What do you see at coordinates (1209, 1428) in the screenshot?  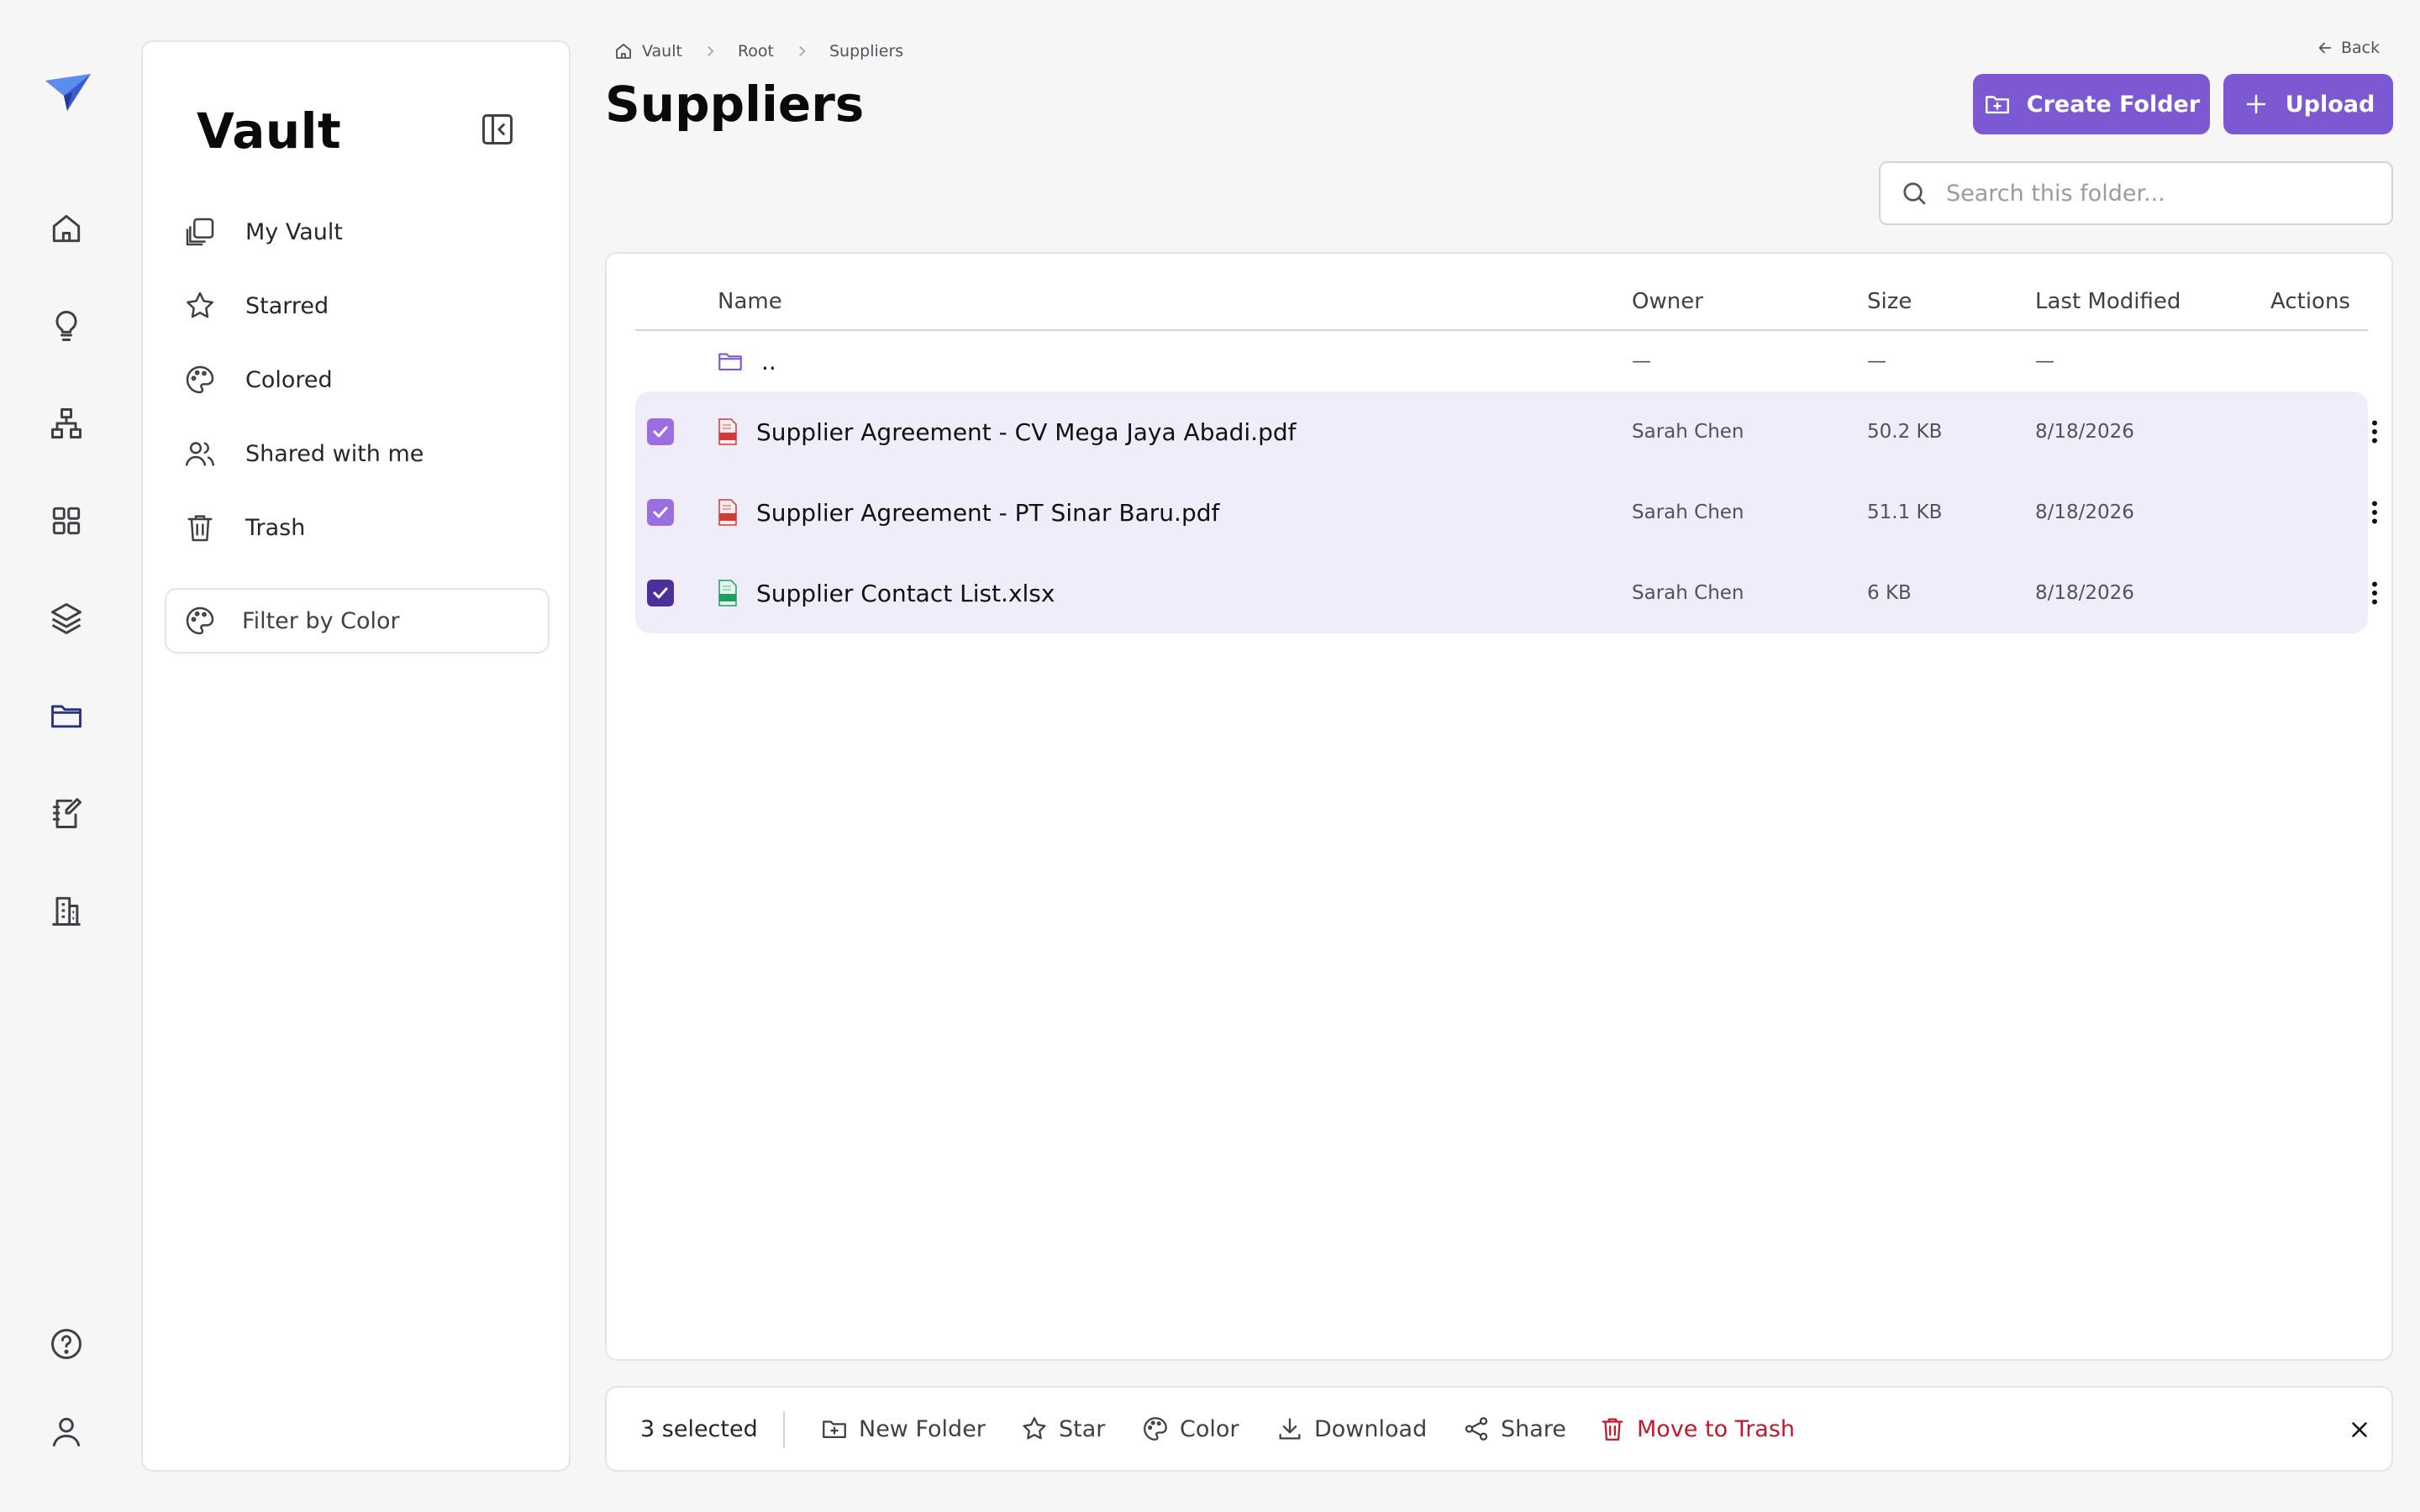 I see `color-label: Color` at bounding box center [1209, 1428].